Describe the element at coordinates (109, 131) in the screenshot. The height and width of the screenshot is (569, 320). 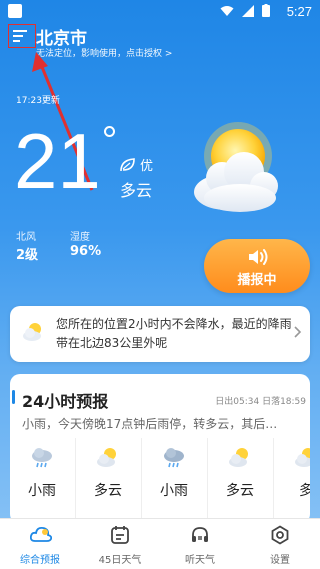
I see `degree-symbol` at that location.